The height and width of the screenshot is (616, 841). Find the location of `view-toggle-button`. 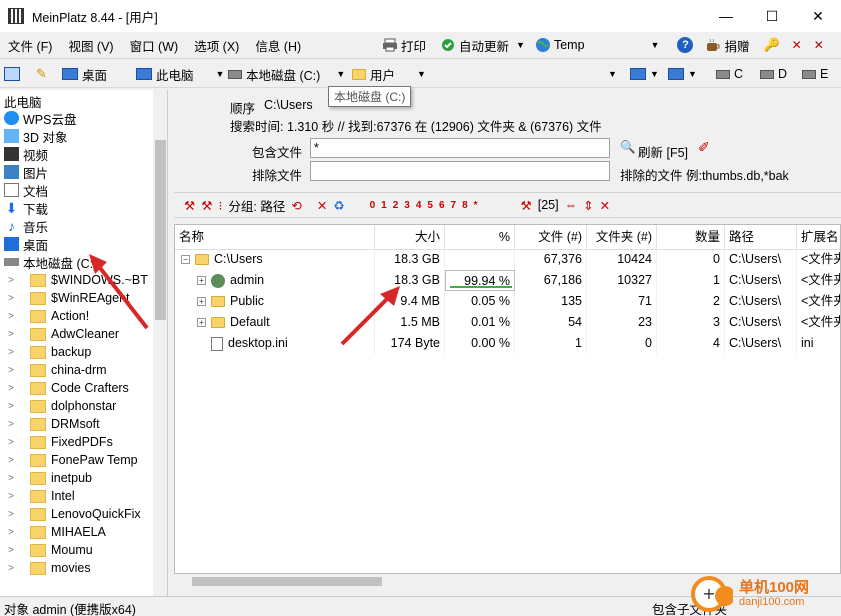

view-toggle-button is located at coordinates (12, 74).